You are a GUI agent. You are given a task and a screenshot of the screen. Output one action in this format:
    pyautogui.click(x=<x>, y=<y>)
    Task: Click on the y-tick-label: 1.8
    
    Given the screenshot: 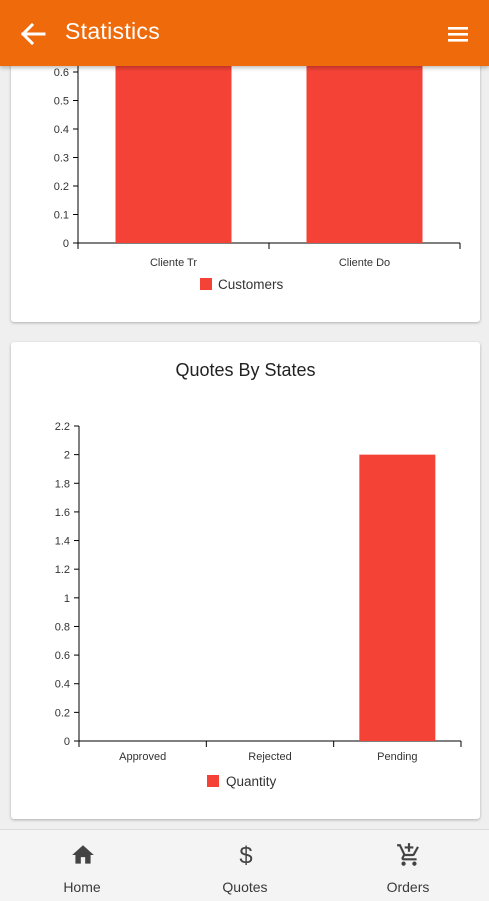 What is the action you would take?
    pyautogui.click(x=62, y=484)
    